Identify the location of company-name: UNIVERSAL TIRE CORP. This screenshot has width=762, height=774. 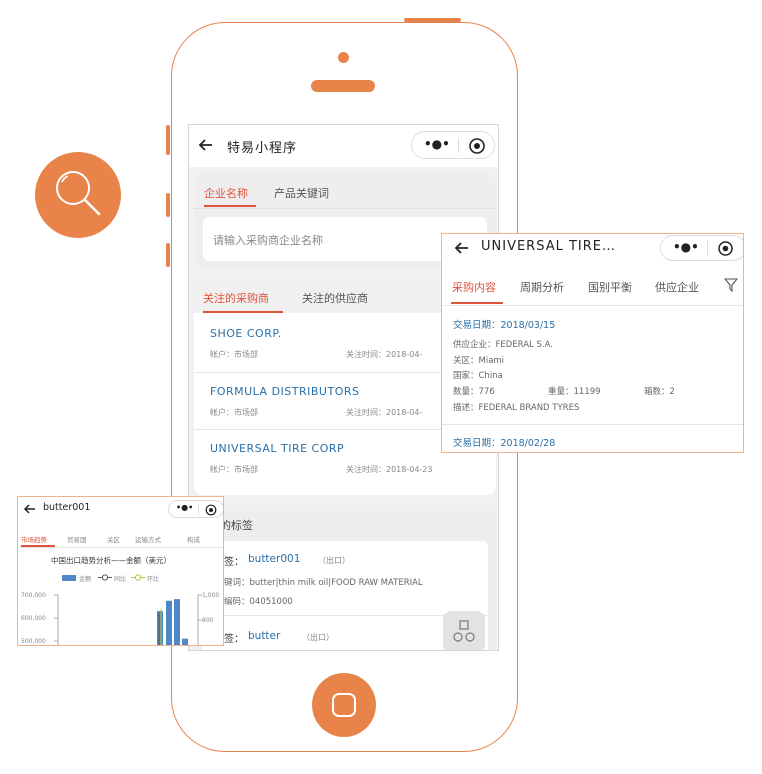
(277, 448).